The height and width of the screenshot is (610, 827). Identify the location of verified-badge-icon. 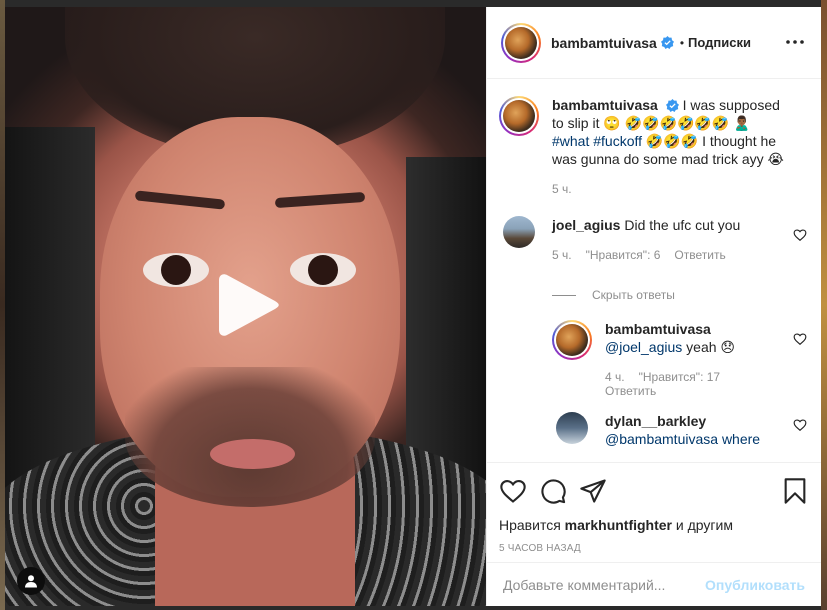
(667, 42).